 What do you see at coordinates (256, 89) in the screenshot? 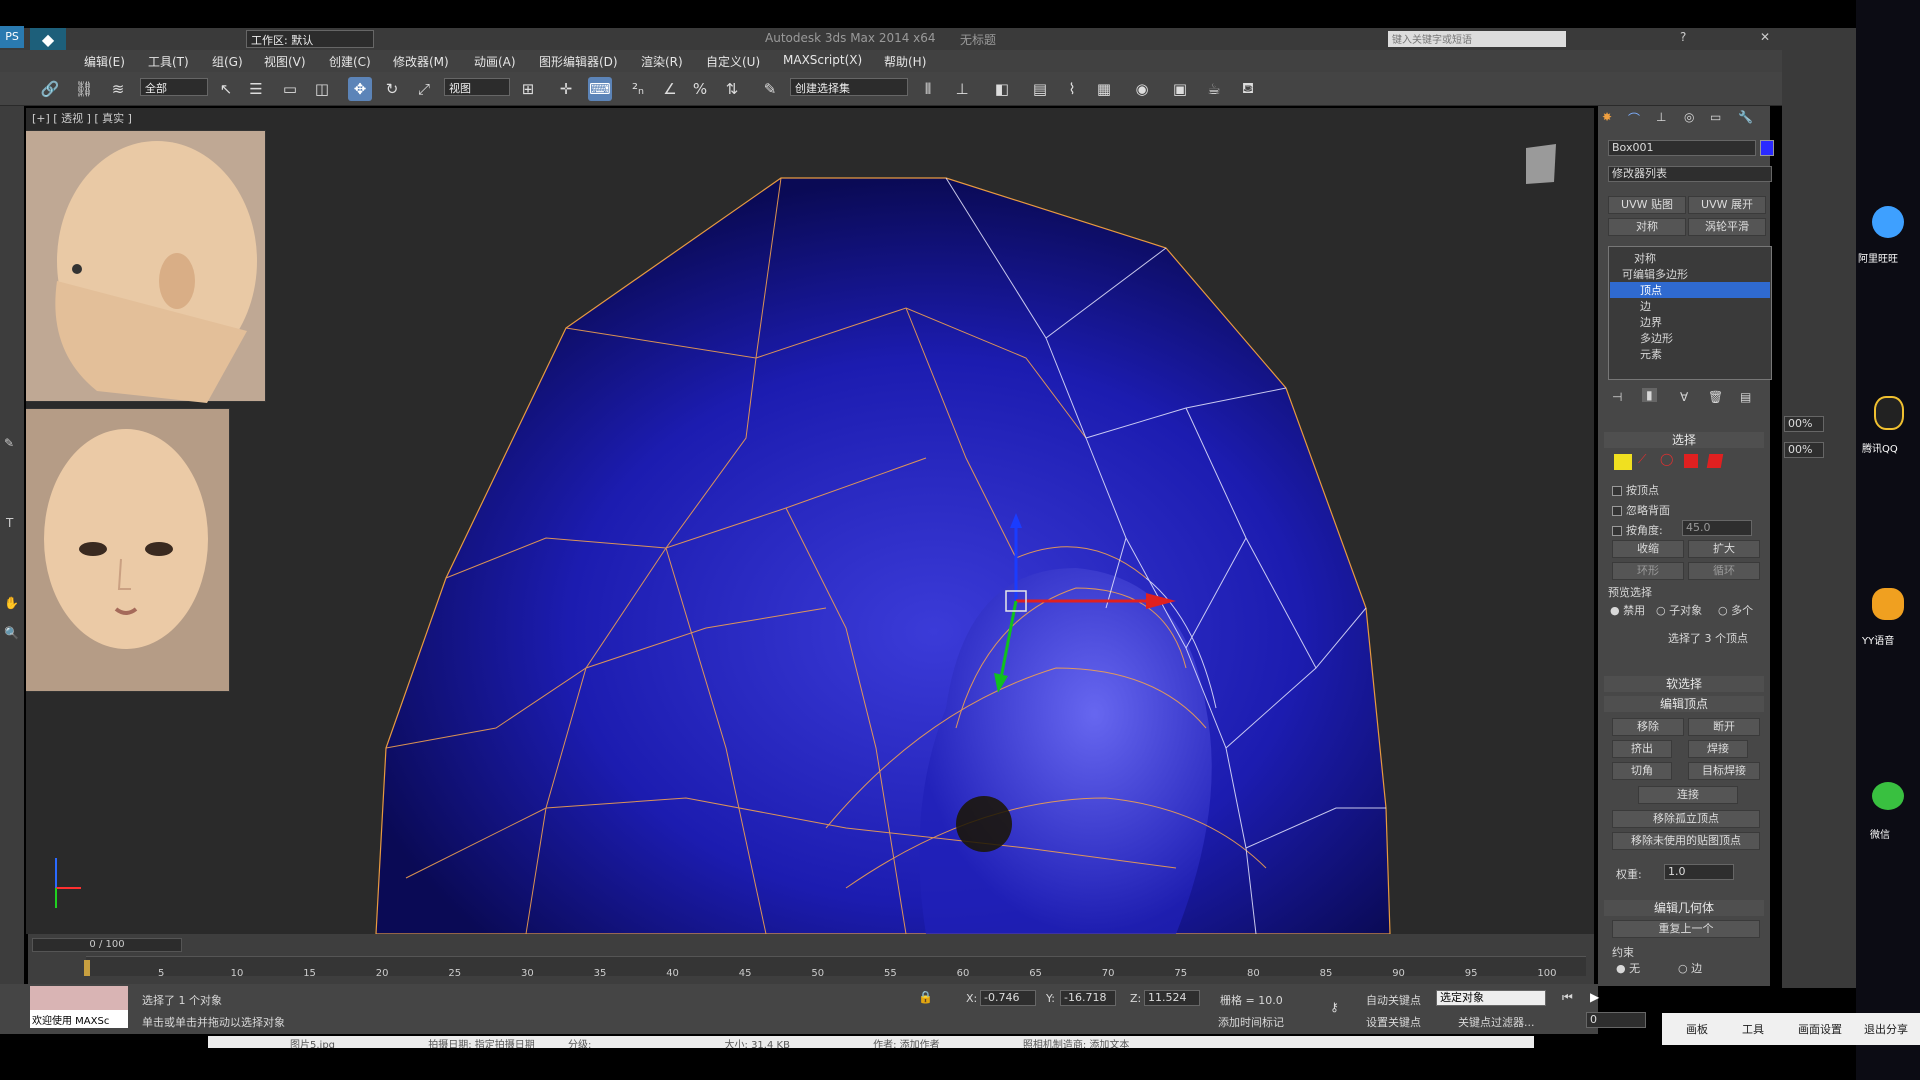
I see `select-by-name-icon: ☰` at bounding box center [256, 89].